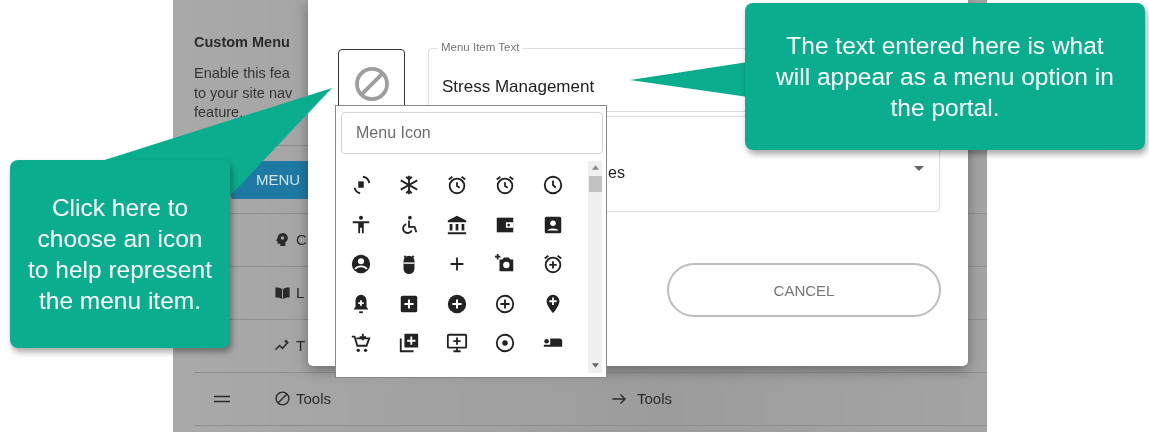 This screenshot has width=1149, height=432. What do you see at coordinates (361, 264) in the screenshot?
I see `user-circle-icon` at bounding box center [361, 264].